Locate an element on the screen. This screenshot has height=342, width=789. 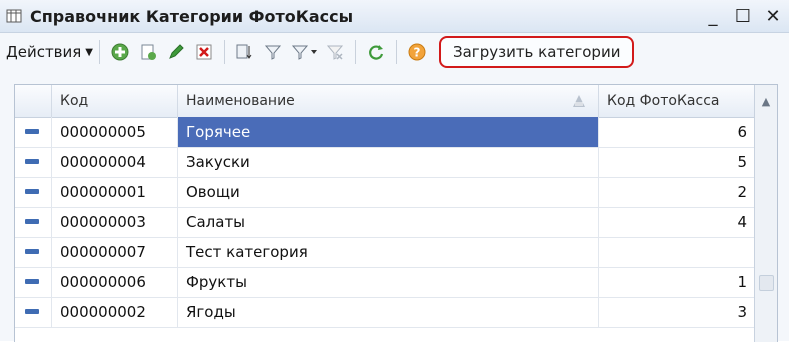
filter-sort-icon is located at coordinates (245, 52).